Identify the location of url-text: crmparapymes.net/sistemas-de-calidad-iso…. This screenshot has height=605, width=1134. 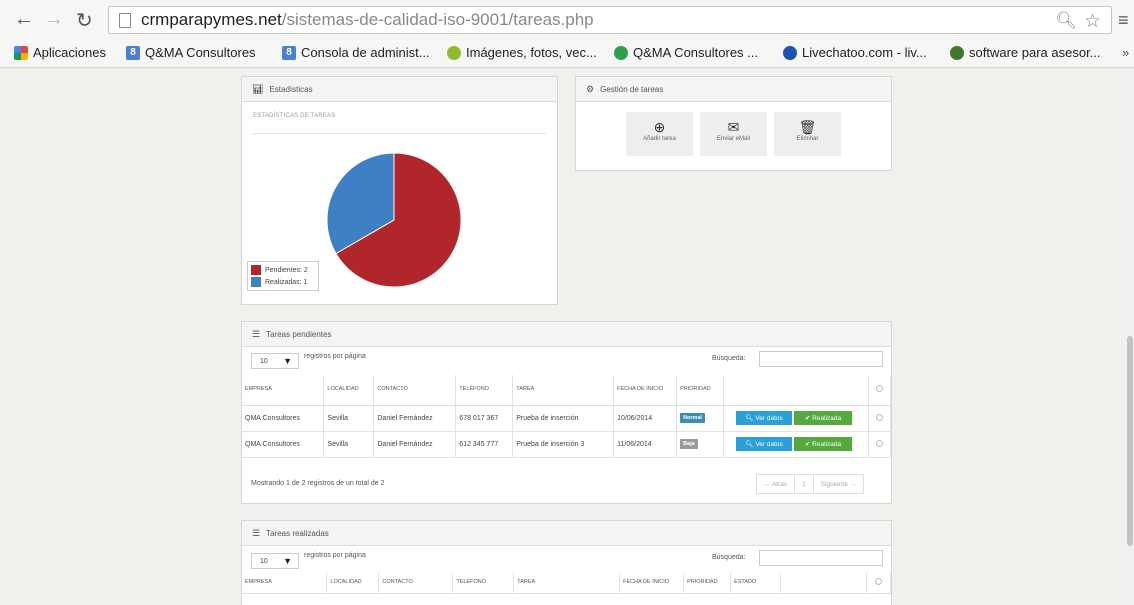
(367, 20).